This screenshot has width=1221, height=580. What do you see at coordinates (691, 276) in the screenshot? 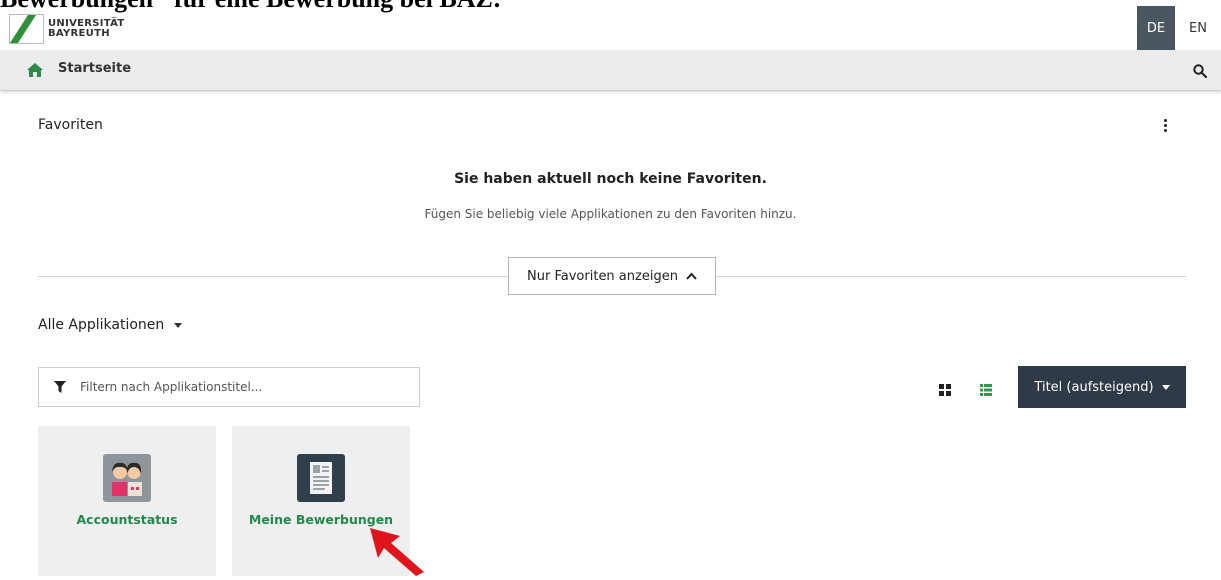
I see `chevron-up-icon` at bounding box center [691, 276].